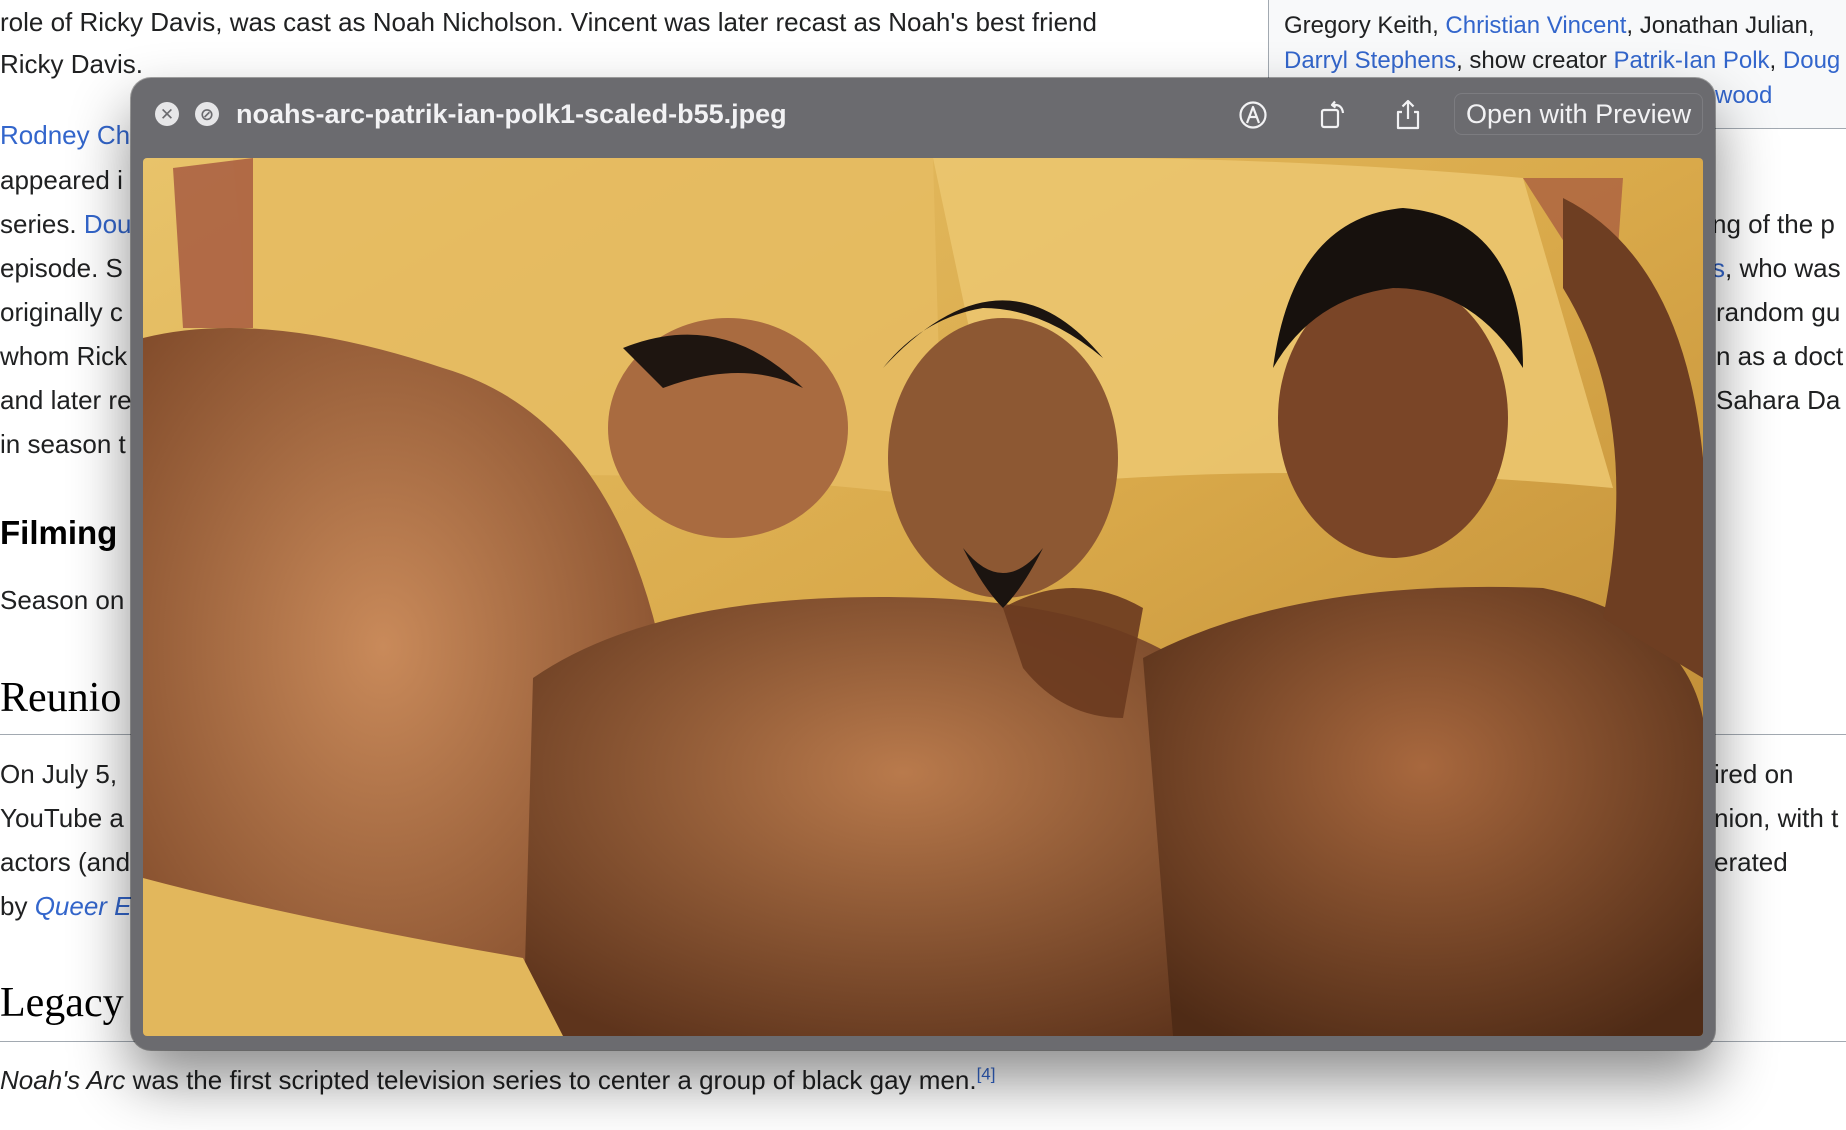 The image size is (1846, 1130). I want to click on reunion-right-line-1: ired on, so click(1754, 774).